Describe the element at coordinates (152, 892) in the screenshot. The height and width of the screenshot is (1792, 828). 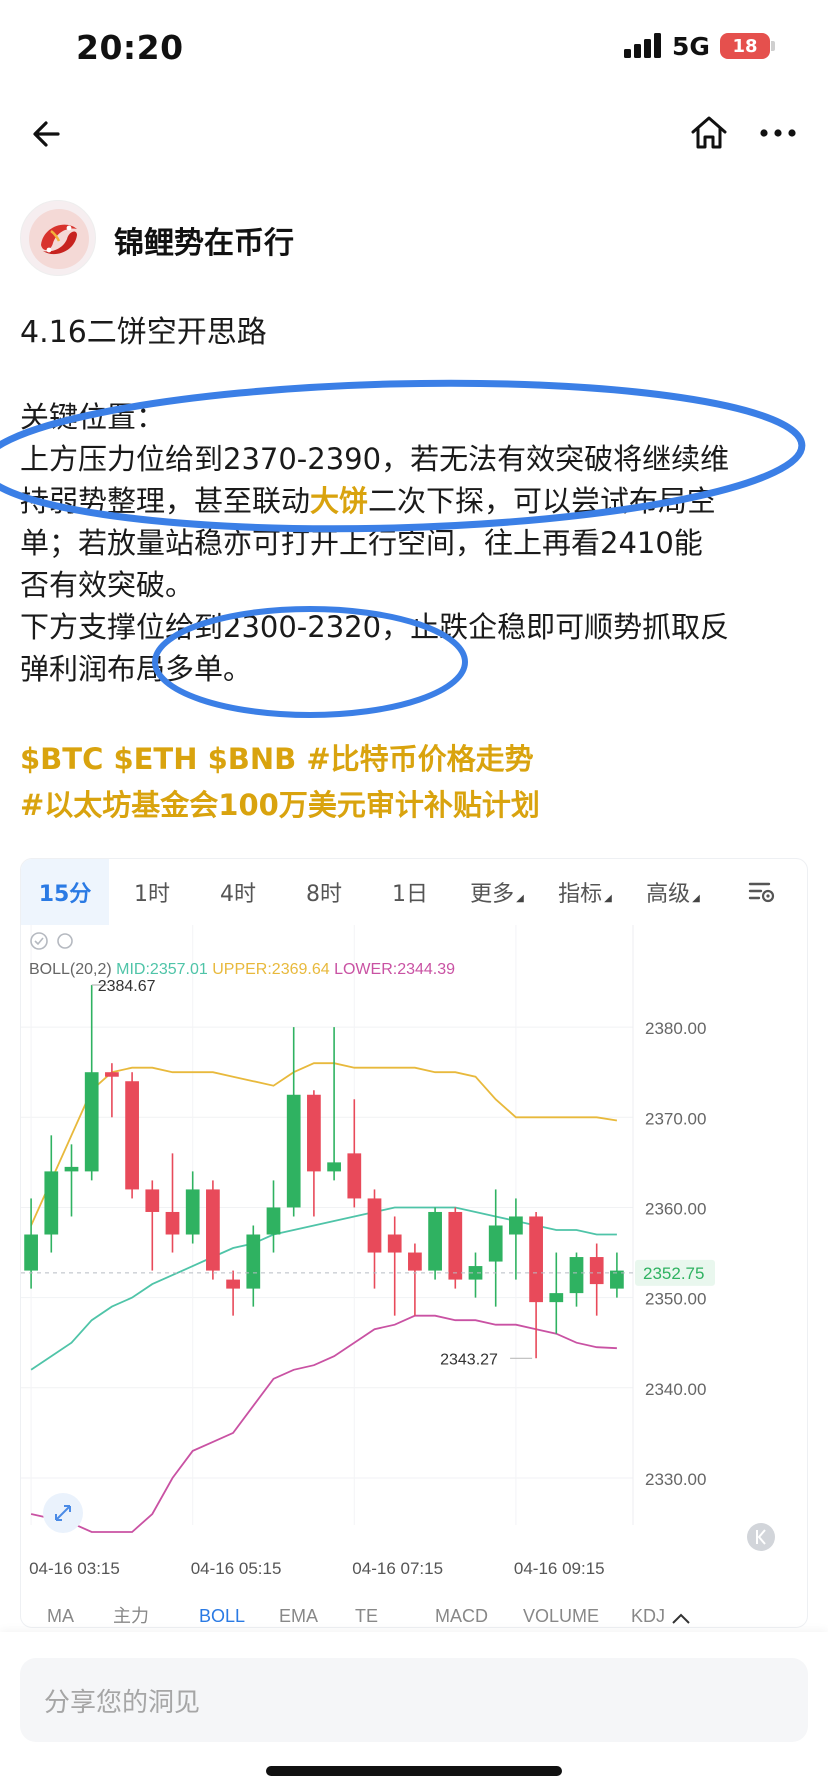
I see `tab-1h: 1时` at that location.